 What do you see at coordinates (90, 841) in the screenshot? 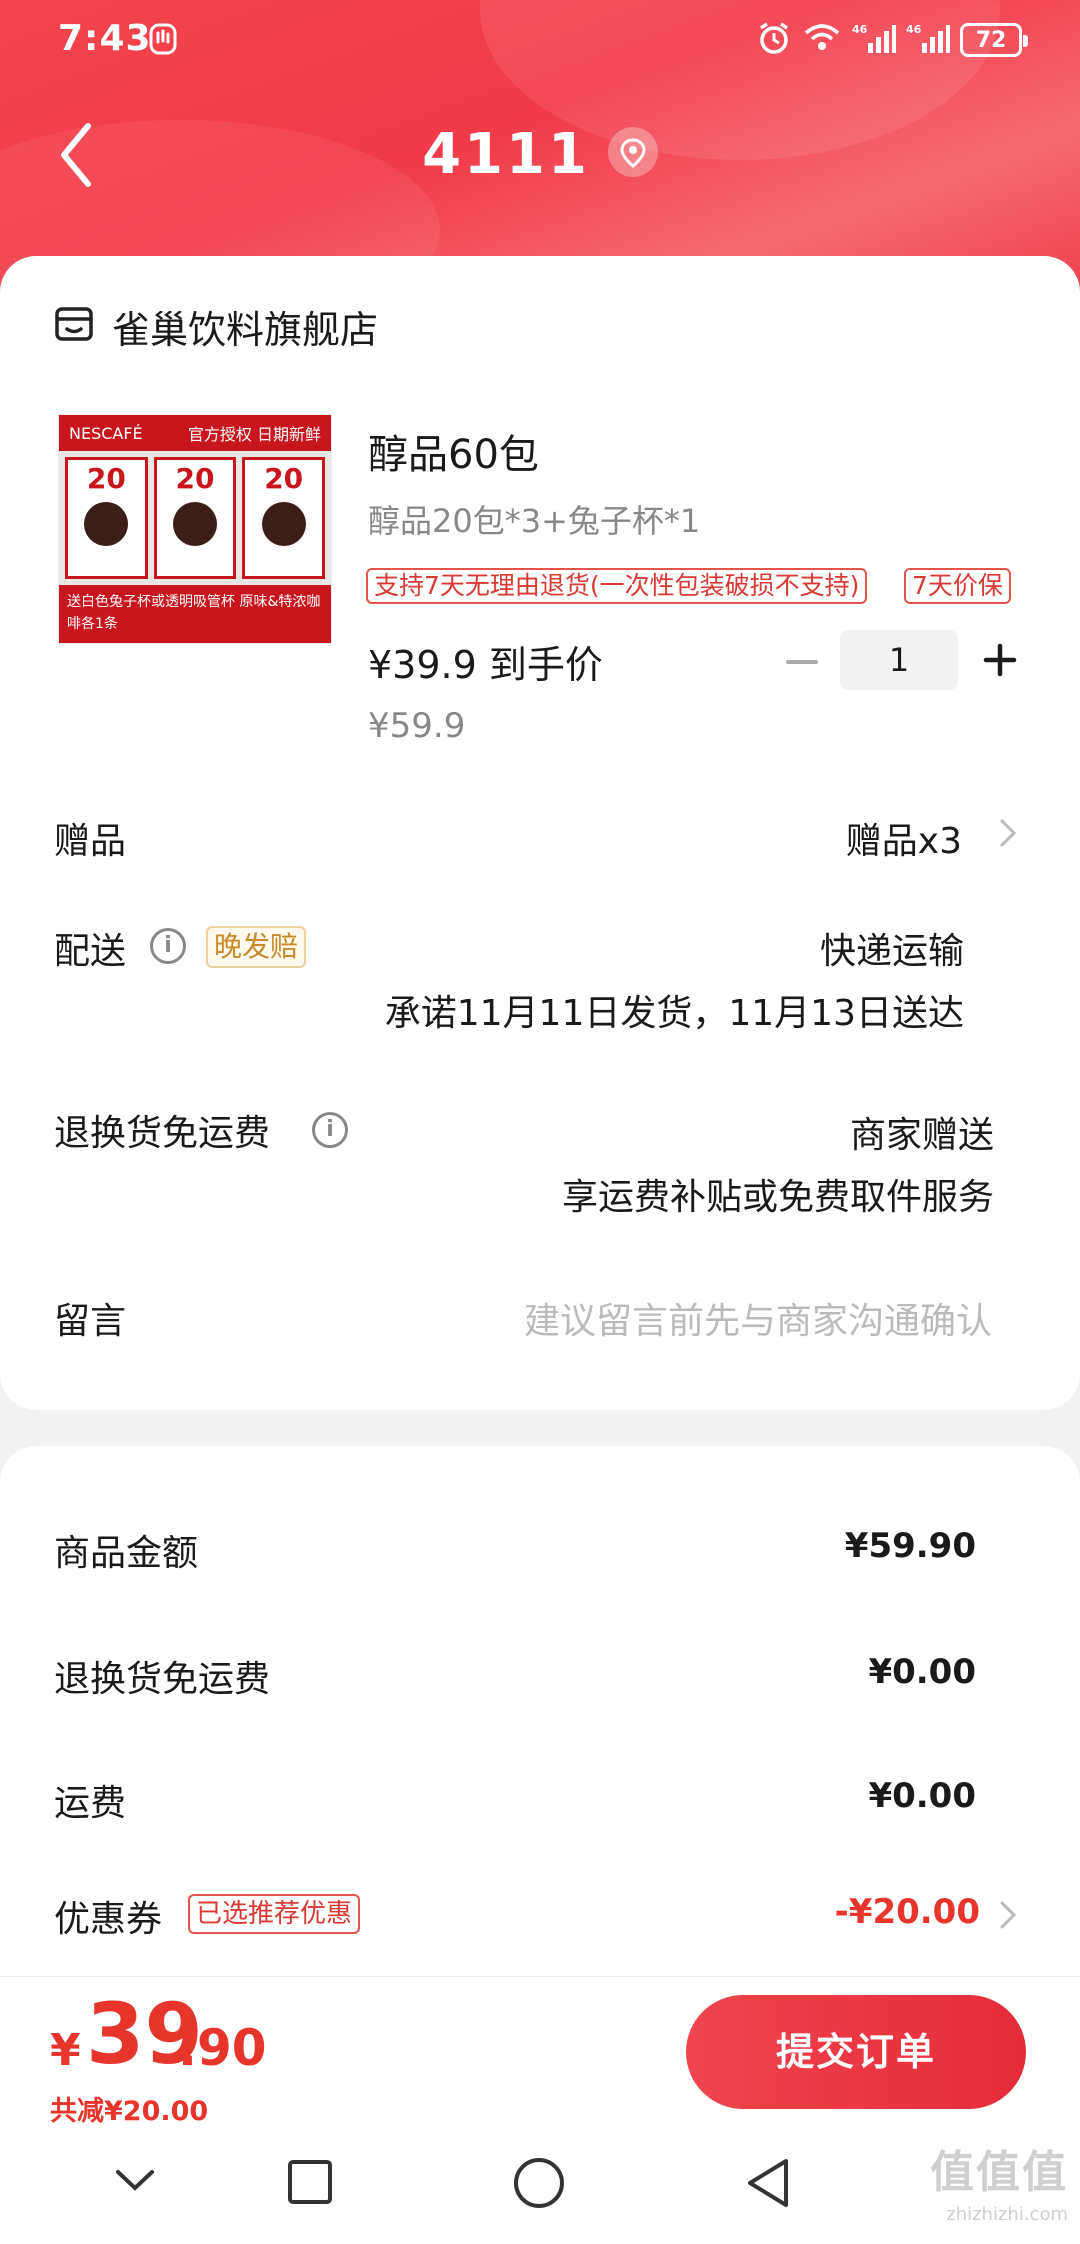
I see `gift-label: 赠品` at bounding box center [90, 841].